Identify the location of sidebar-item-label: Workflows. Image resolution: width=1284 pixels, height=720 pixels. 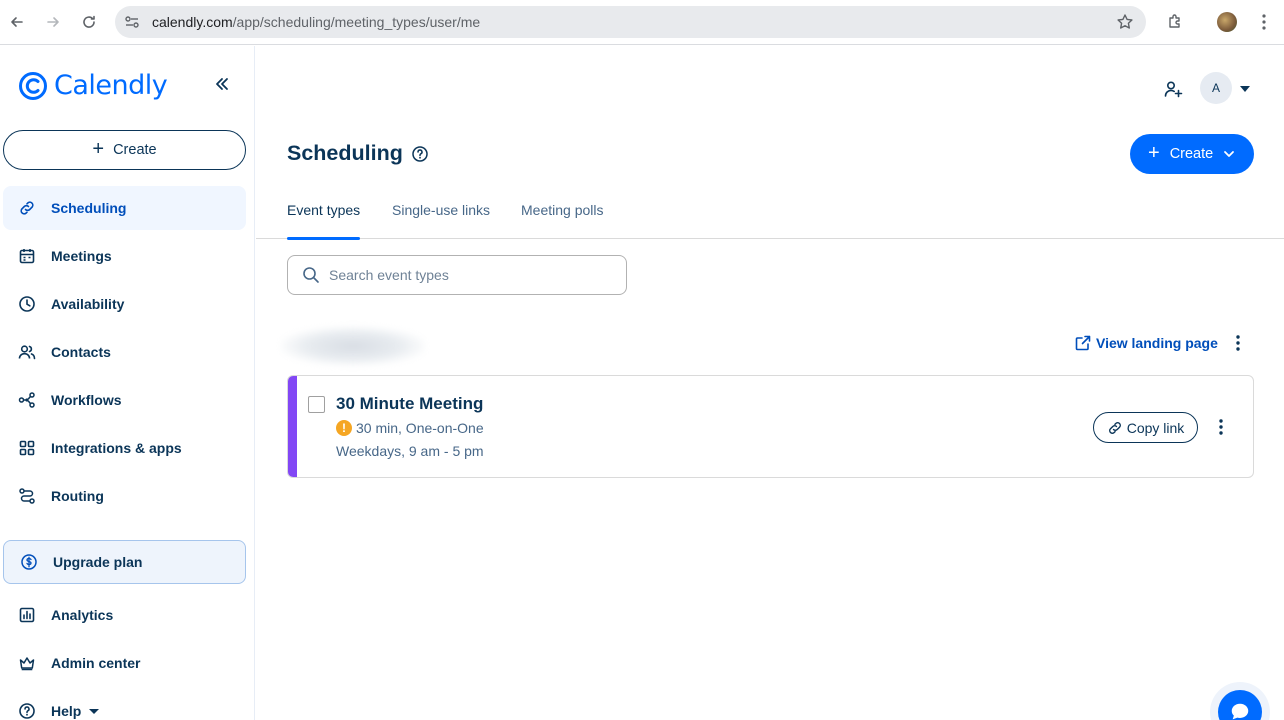
(86, 400).